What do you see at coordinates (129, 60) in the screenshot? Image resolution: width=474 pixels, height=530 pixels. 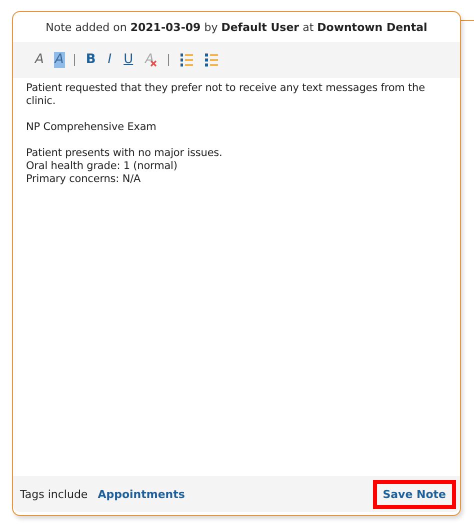 I see `underline-button: U` at bounding box center [129, 60].